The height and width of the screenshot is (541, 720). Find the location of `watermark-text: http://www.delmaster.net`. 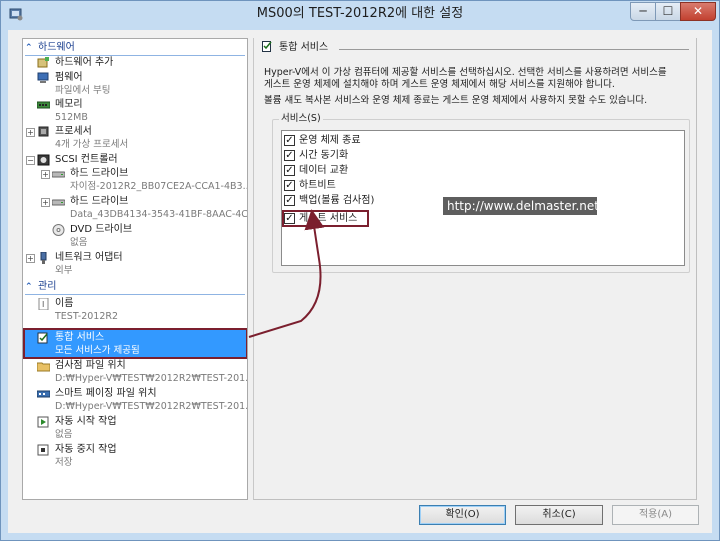

watermark-text: http://www.delmaster.net is located at coordinates (521, 206).